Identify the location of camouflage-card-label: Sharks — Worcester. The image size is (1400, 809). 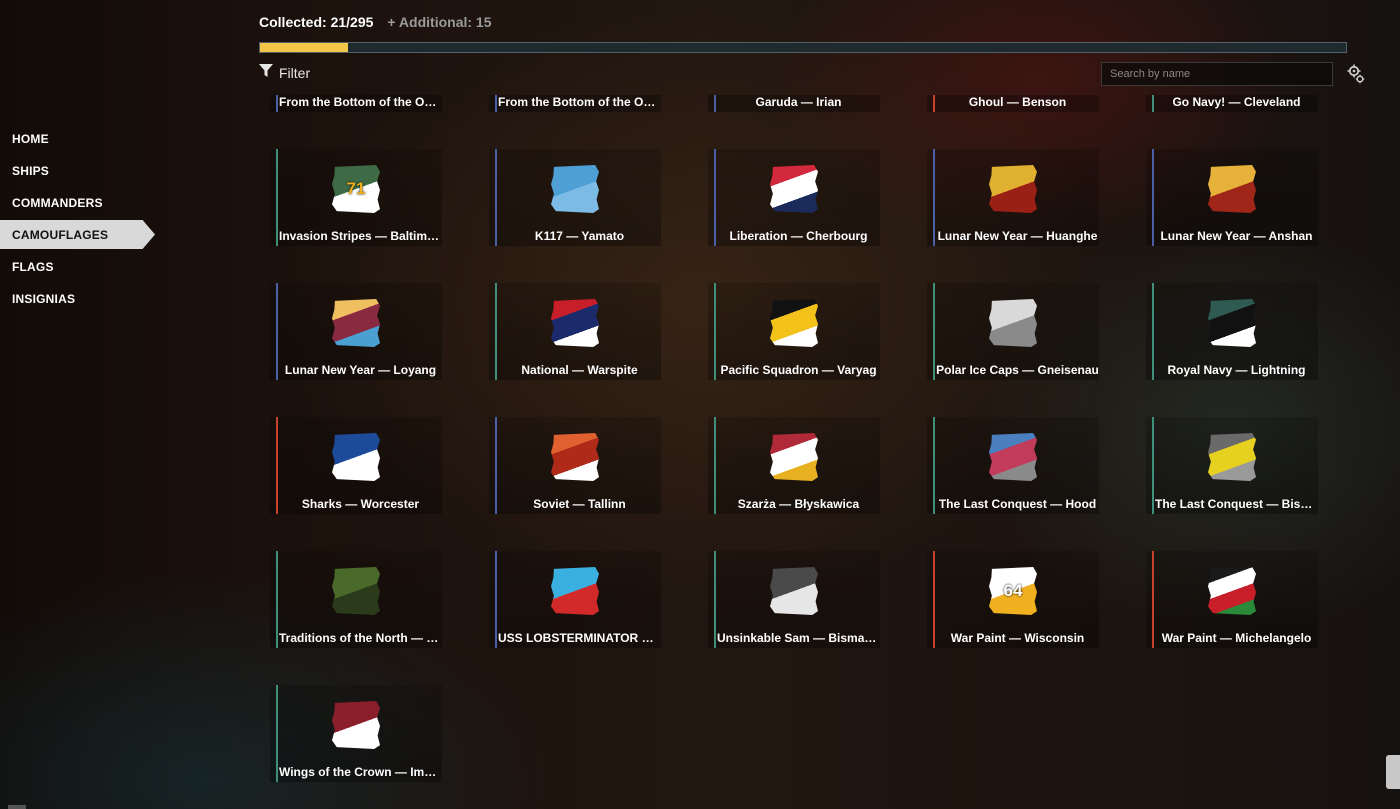
(360, 504).